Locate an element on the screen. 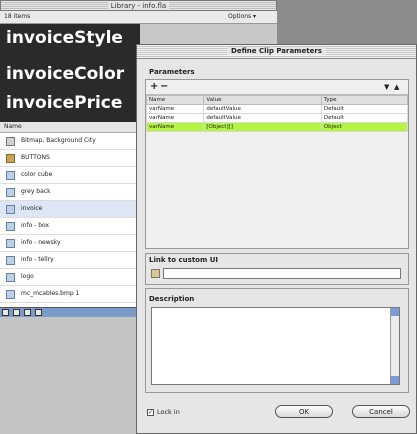 The height and width of the screenshot is (434, 417). list-item: Bitmap, Background City is located at coordinates (69, 141).